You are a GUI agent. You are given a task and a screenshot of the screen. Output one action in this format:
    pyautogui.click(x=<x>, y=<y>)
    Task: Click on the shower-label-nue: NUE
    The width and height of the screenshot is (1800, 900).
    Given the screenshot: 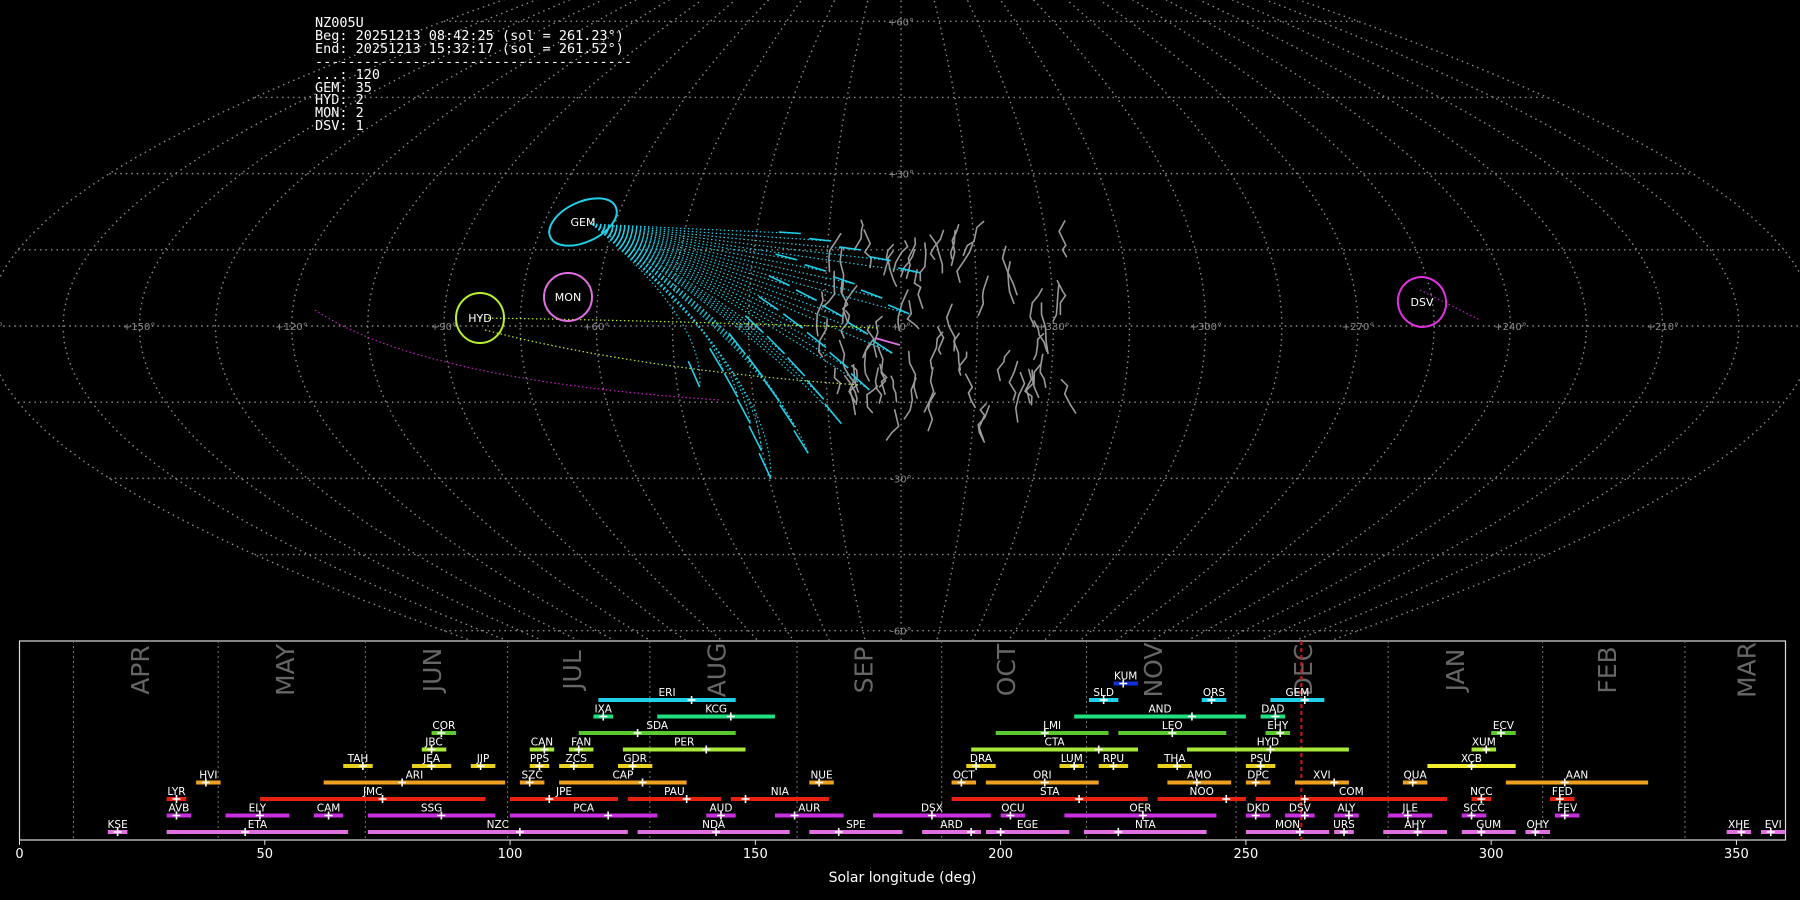 What is the action you would take?
    pyautogui.click(x=821, y=776)
    